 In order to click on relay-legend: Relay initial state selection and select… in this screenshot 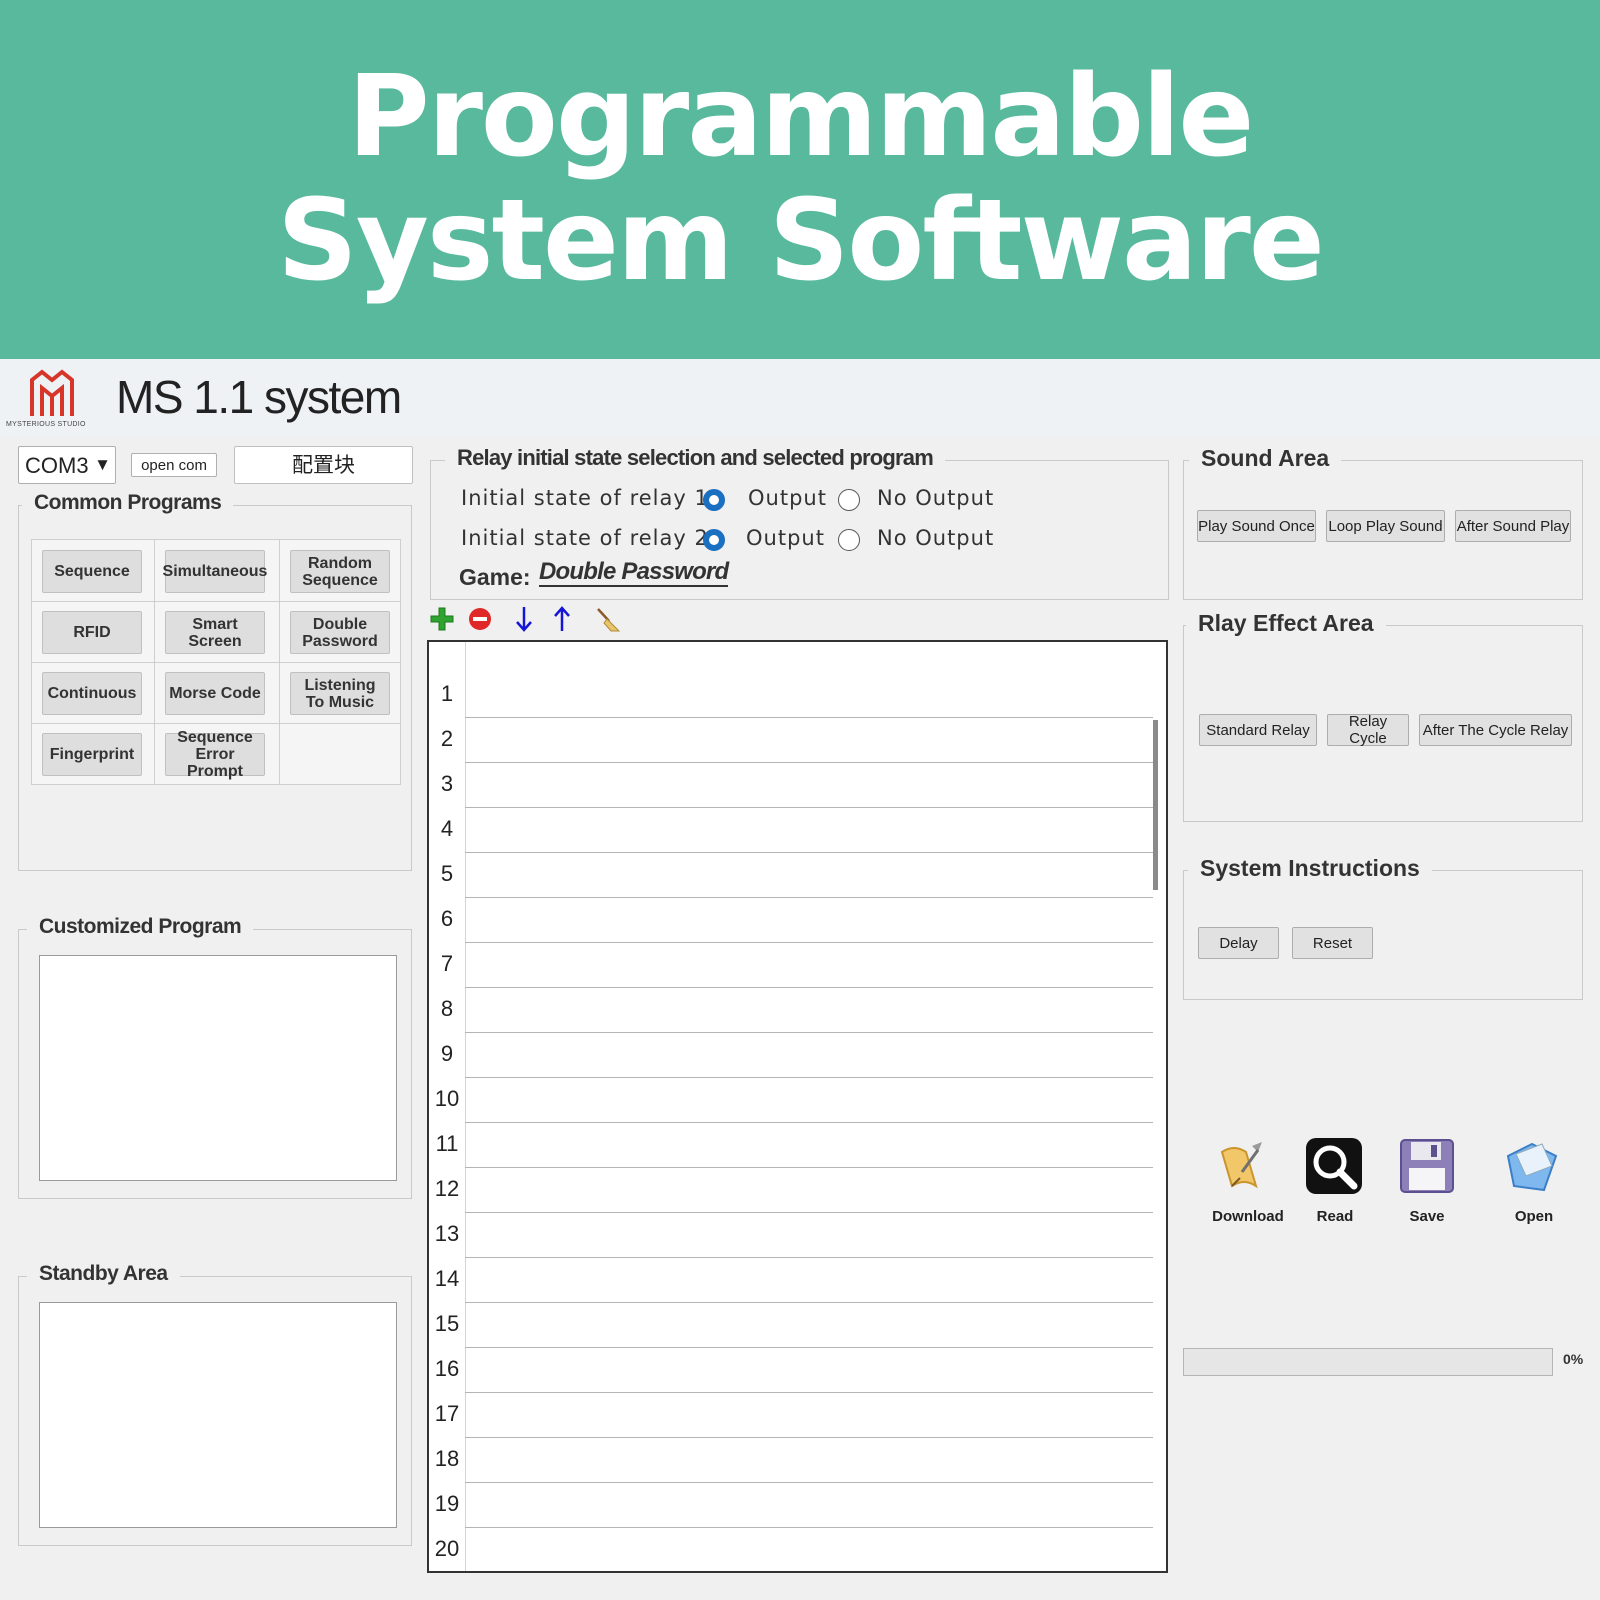, I will do `click(695, 458)`.